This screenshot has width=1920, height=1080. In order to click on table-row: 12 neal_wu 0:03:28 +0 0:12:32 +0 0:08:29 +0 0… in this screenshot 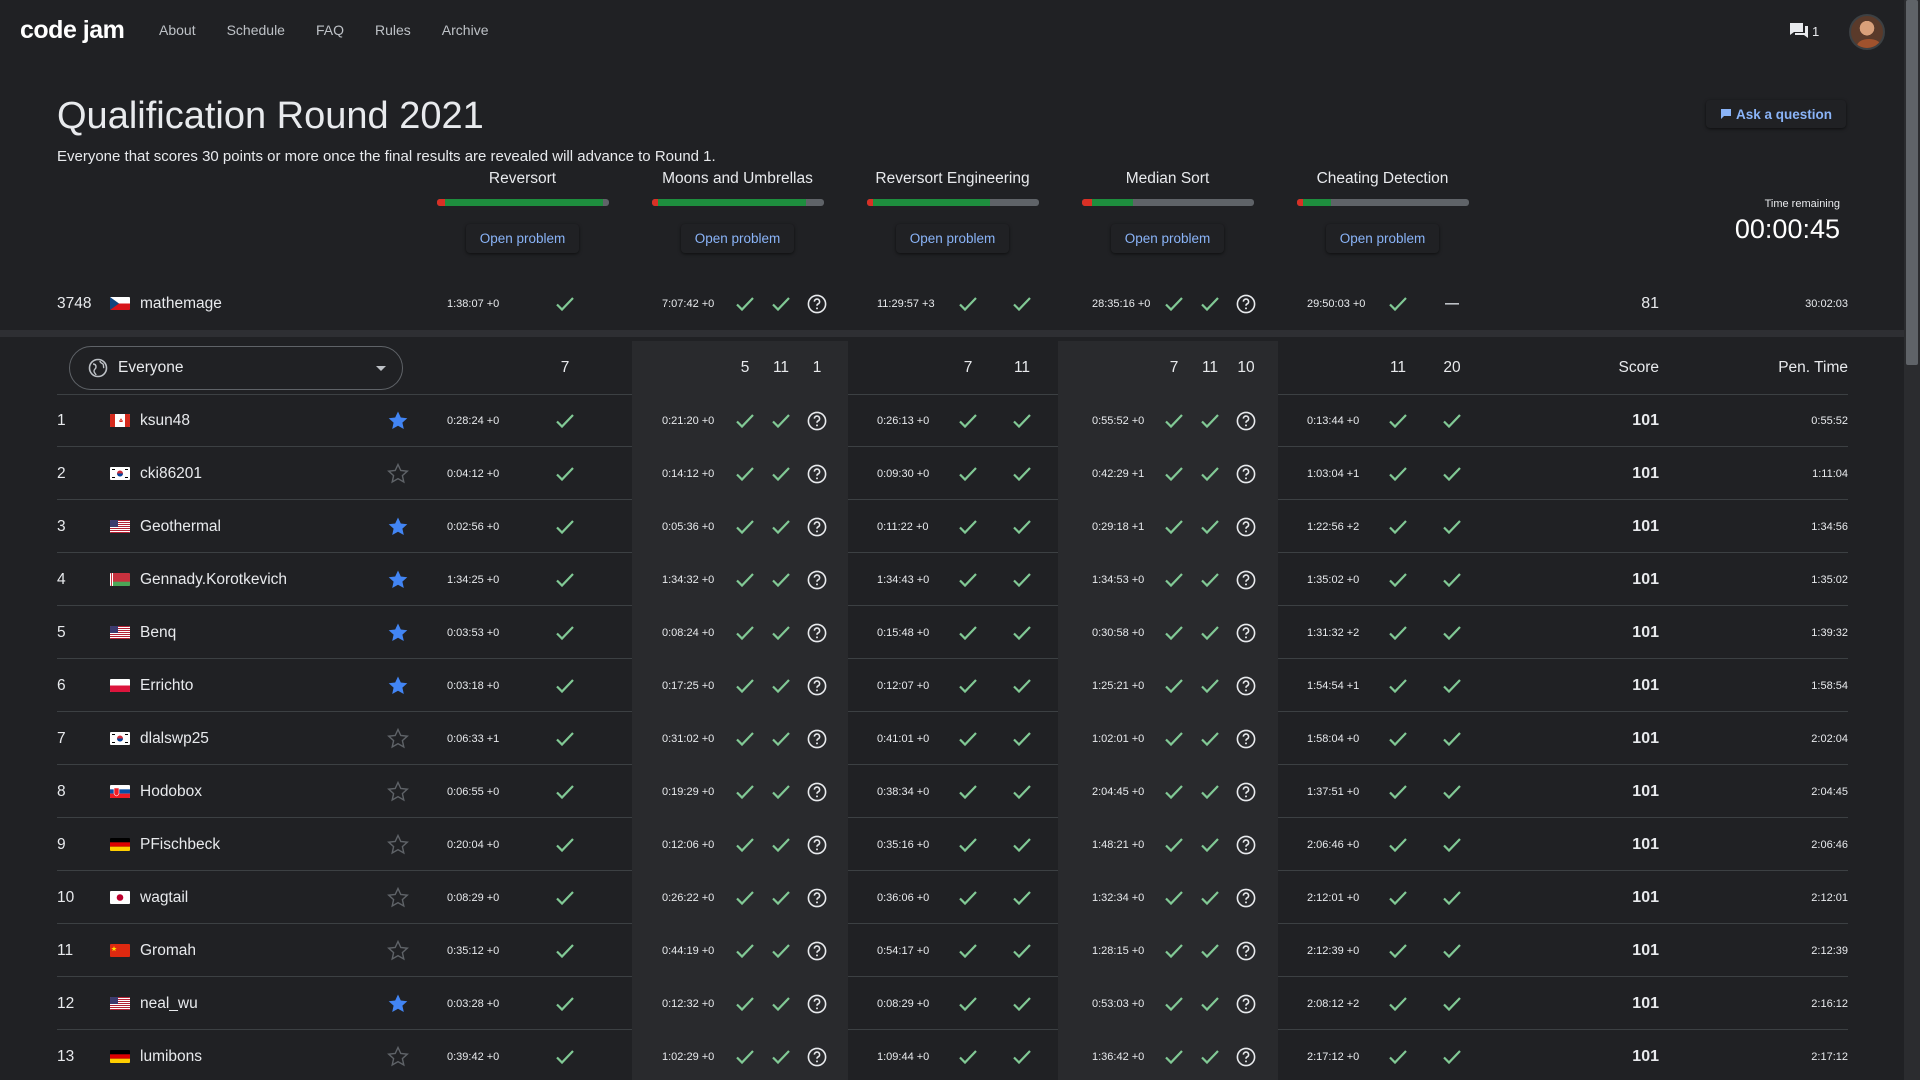, I will do `click(952, 1003)`.